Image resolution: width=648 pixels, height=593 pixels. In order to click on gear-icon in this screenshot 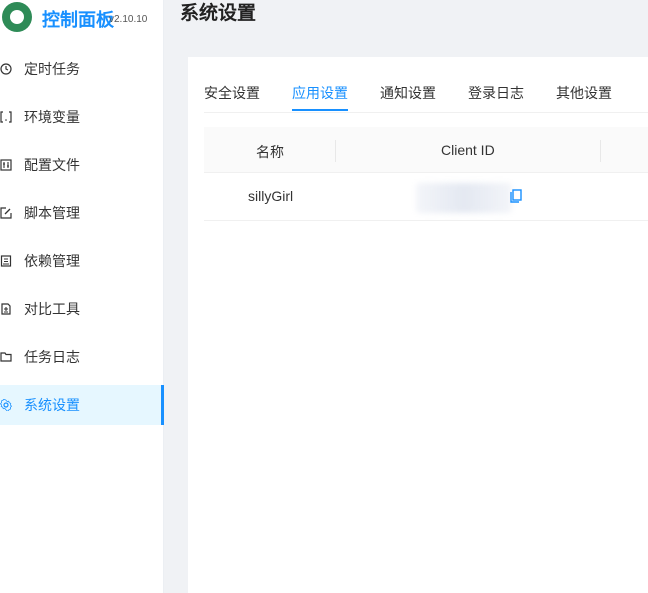, I will do `click(6, 405)`.